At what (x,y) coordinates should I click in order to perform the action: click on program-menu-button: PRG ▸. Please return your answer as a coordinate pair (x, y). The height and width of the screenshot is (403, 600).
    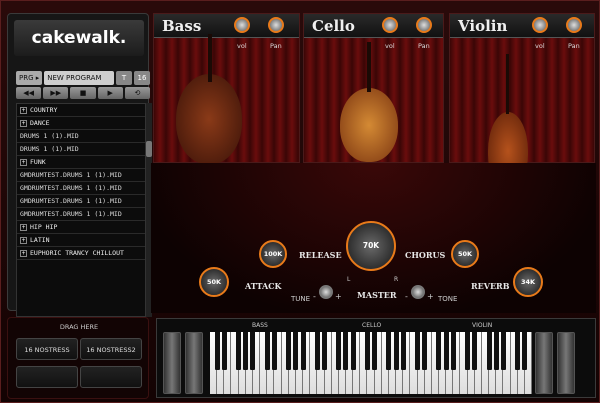
    Looking at the image, I should click on (29, 78).